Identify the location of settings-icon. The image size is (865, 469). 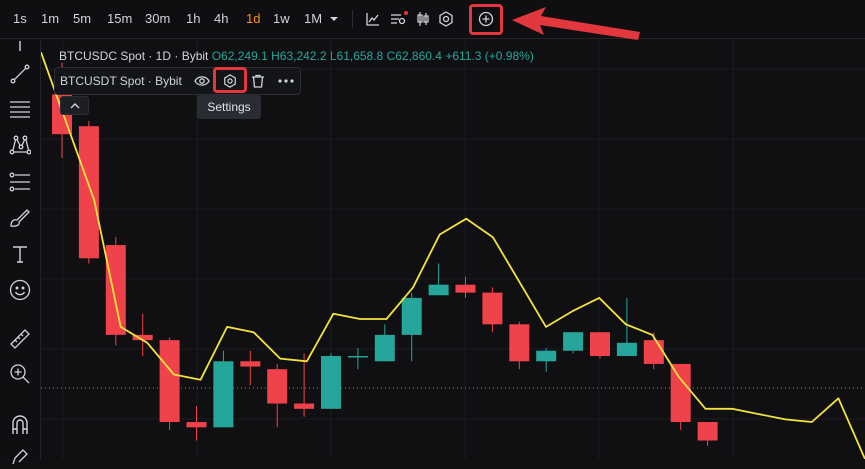
(446, 19).